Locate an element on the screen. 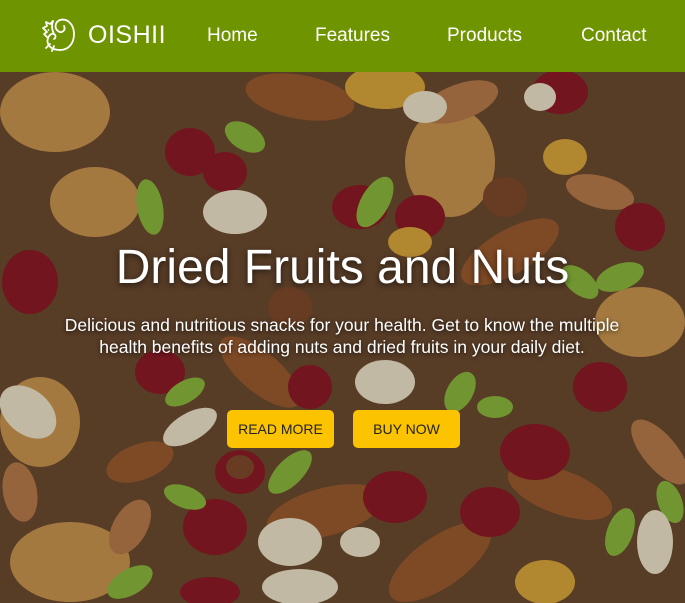 This screenshot has height=603, width=685. nav-products: Products is located at coordinates (484, 36).